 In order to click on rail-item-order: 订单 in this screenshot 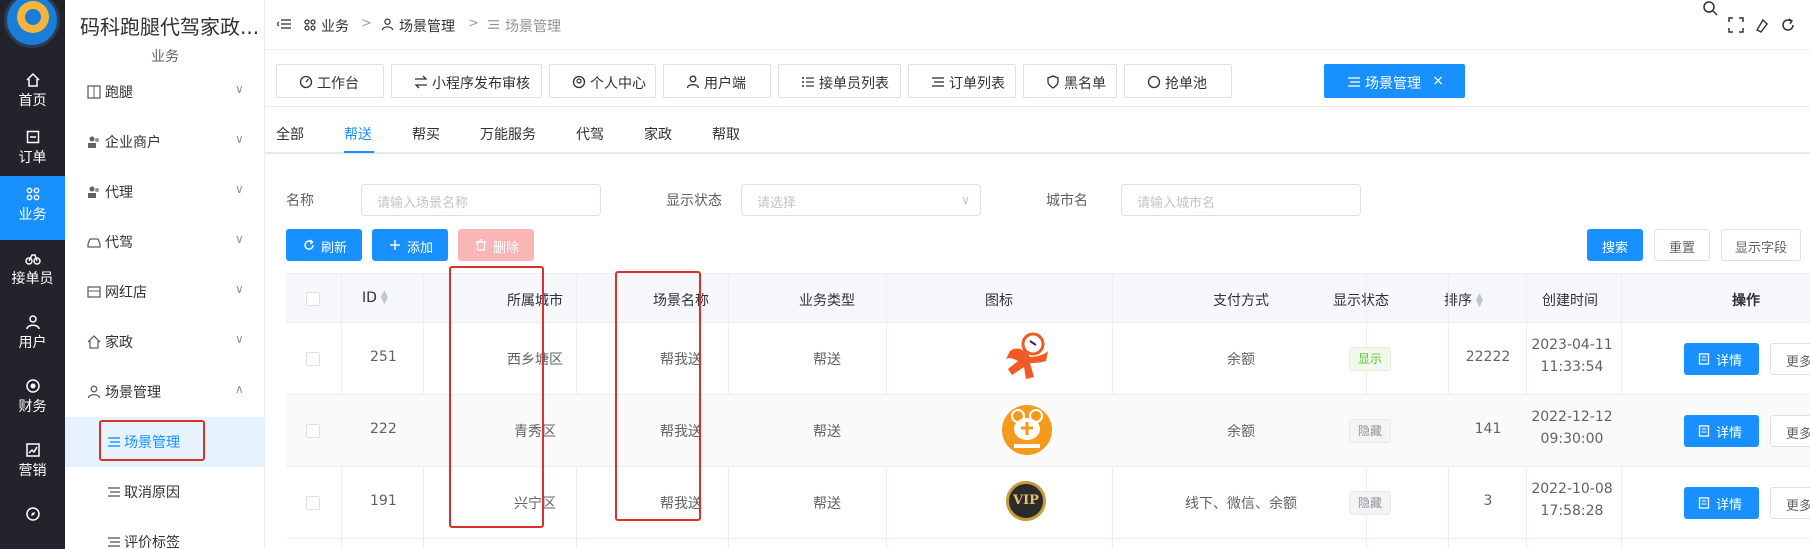, I will do `click(32, 151)`.